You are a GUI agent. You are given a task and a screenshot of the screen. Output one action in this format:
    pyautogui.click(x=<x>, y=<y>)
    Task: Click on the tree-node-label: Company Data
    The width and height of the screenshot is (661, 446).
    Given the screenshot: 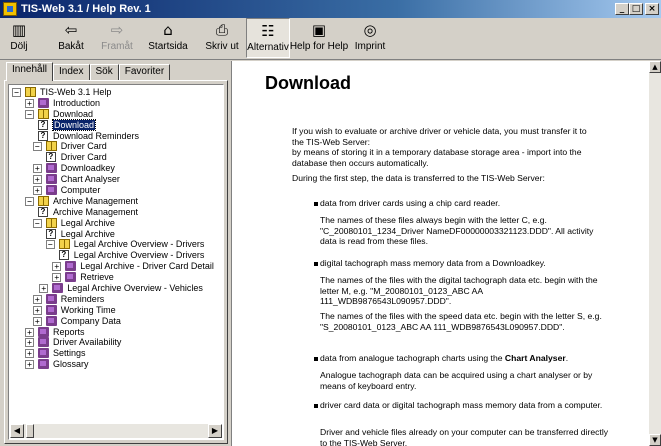 What is the action you would take?
    pyautogui.click(x=91, y=321)
    